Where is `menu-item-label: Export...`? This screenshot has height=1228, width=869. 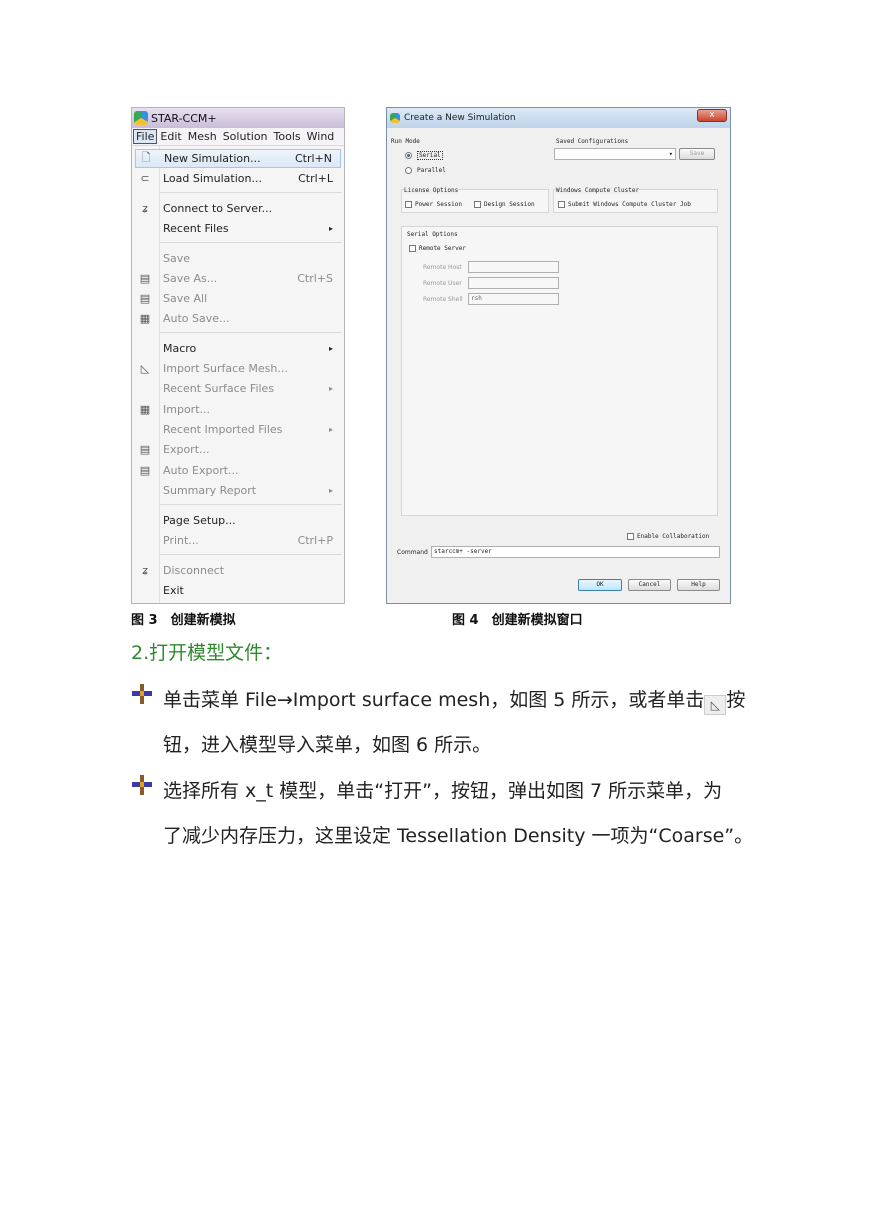 menu-item-label: Export... is located at coordinates (186, 449).